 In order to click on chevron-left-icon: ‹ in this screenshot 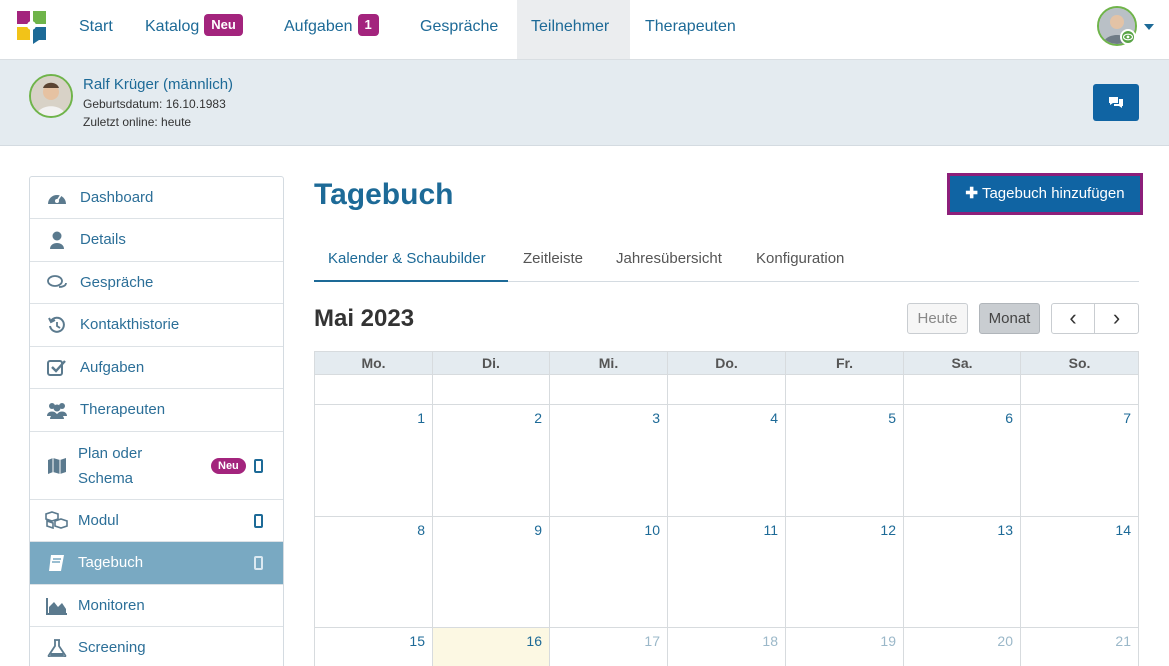, I will do `click(1073, 317)`.